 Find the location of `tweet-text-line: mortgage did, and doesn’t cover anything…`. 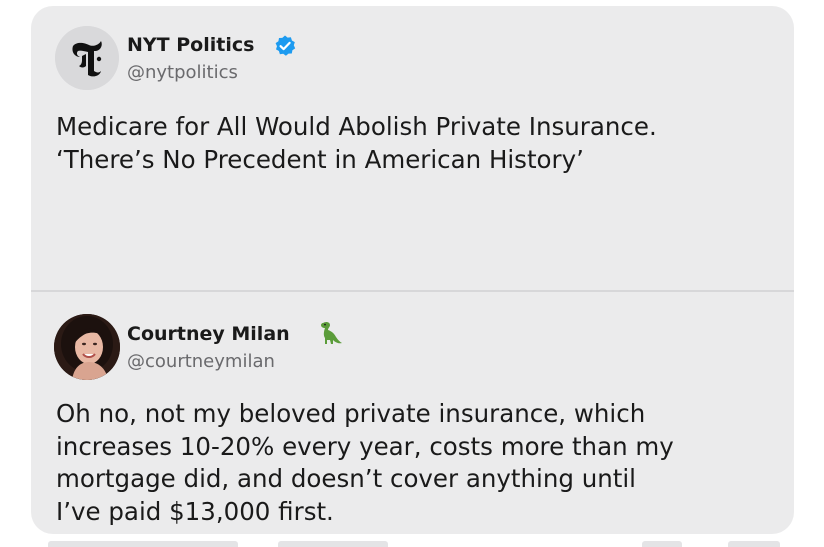

tweet-text-line: mortgage did, and doesn’t cover anything… is located at coordinates (346, 478).